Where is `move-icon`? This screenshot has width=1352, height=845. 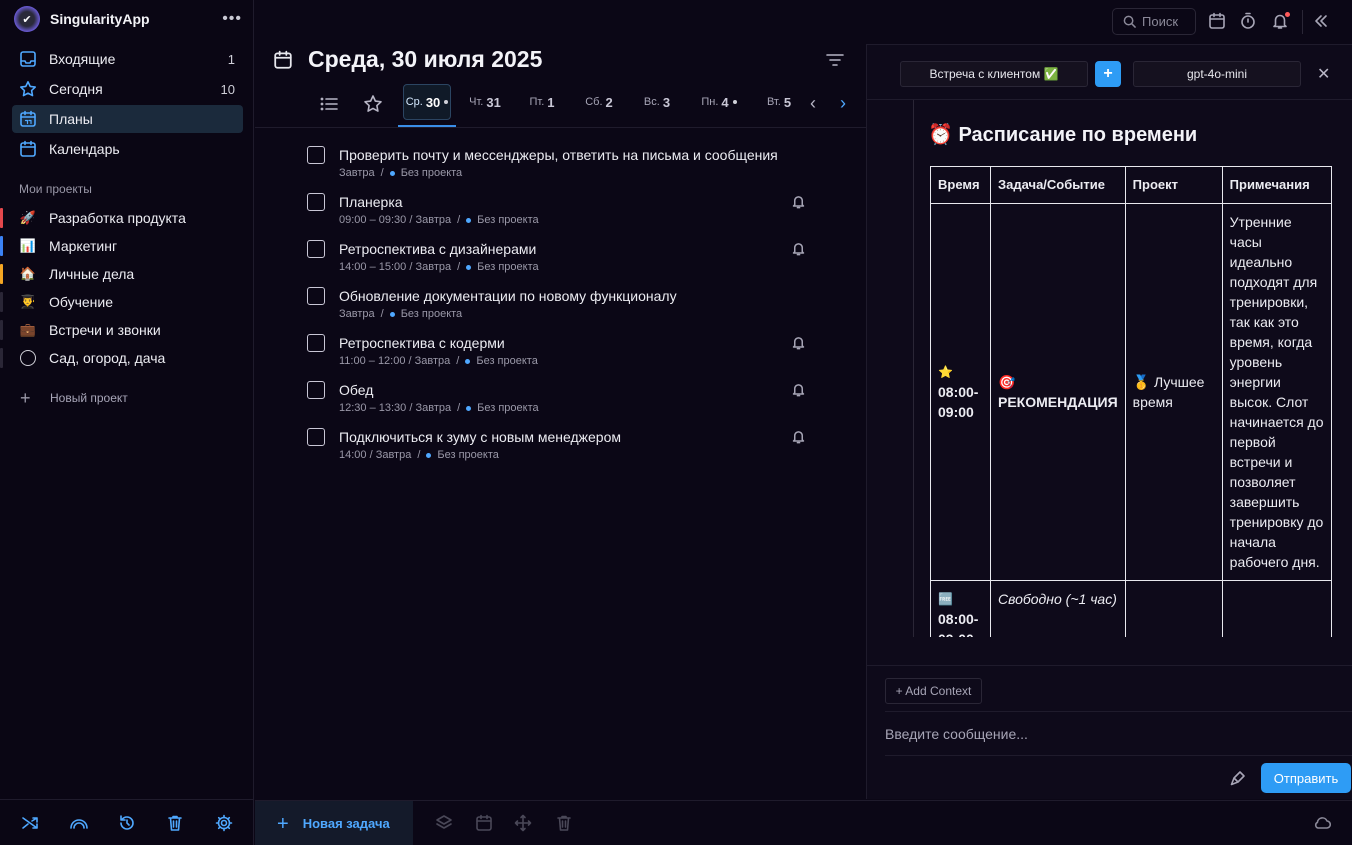 move-icon is located at coordinates (523, 823).